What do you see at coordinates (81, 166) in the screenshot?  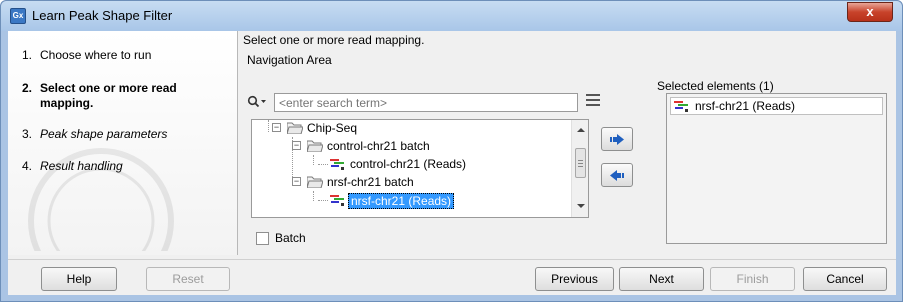 I see `step-label: Result handling` at bounding box center [81, 166].